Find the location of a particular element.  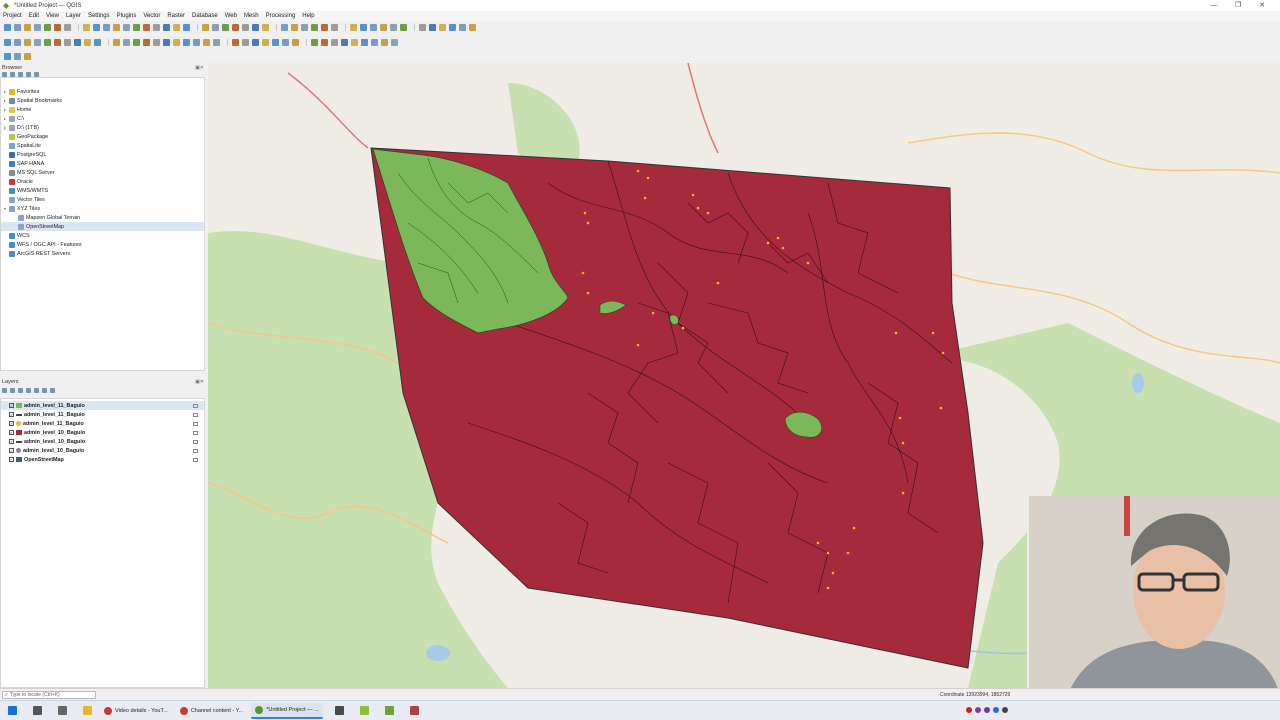

menu-plugins: Plugins is located at coordinates (127, 16).